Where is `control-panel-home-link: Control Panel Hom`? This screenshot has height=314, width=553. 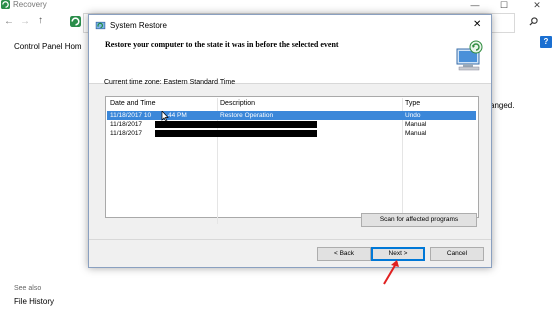
control-panel-home-link: Control Panel Hom is located at coordinates (48, 46).